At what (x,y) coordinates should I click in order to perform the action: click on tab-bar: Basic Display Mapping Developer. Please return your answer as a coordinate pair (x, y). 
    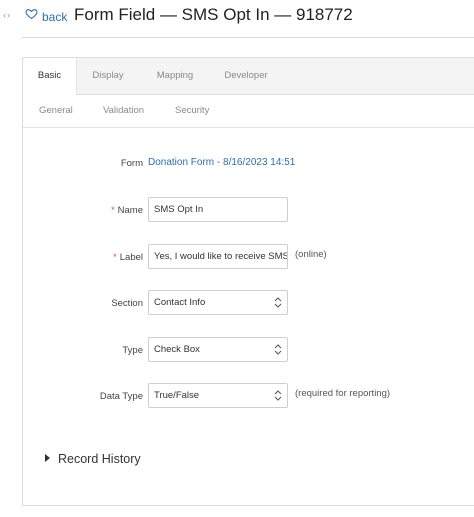
    Looking at the image, I should click on (248, 76).